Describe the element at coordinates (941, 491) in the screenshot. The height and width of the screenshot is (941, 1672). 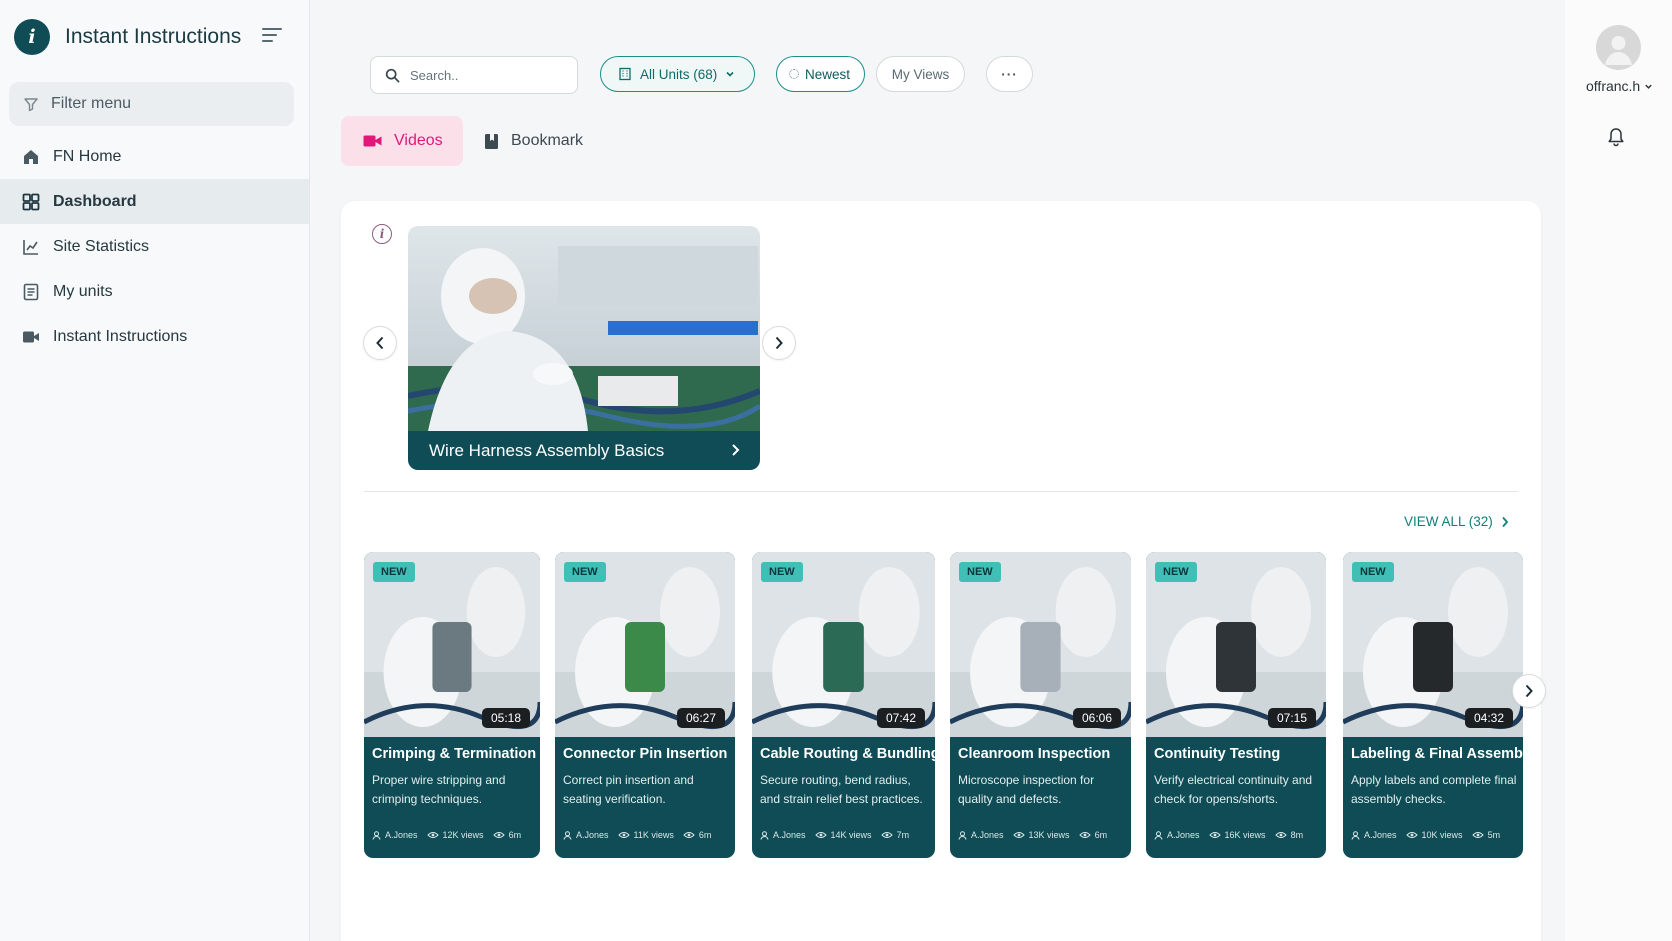
I see `section-divider` at that location.